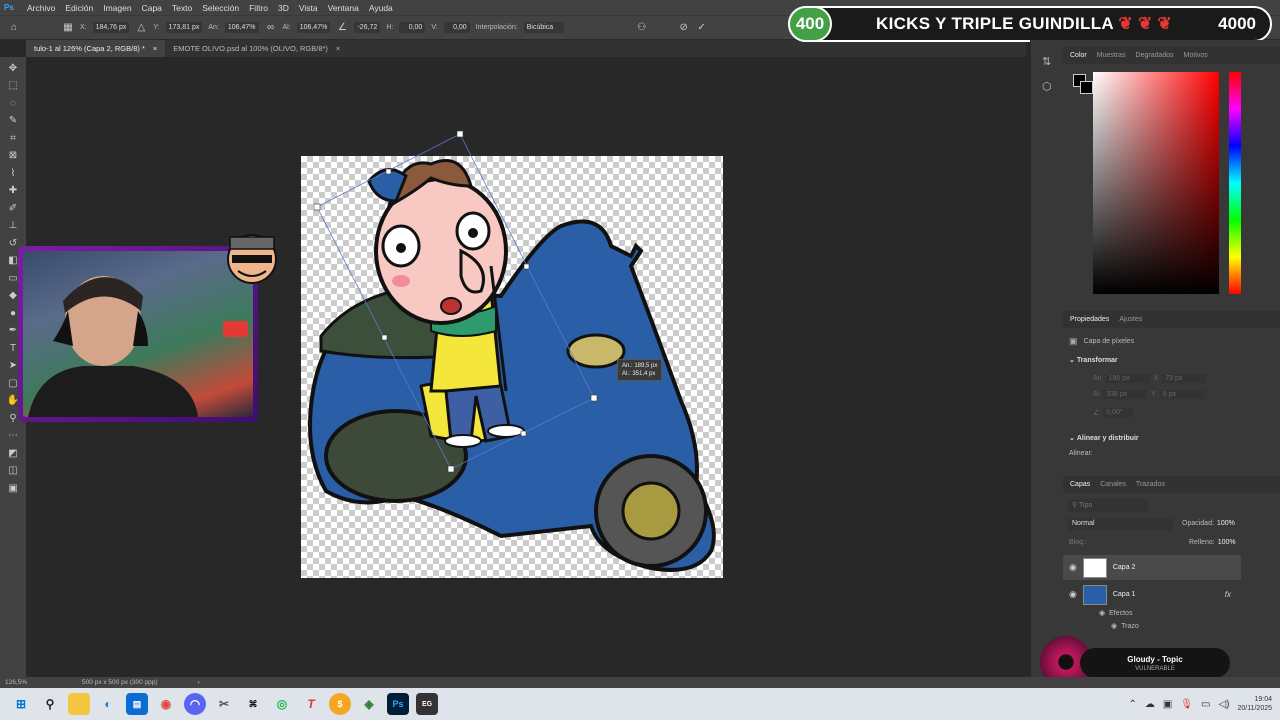 The width and height of the screenshot is (1280, 720). What do you see at coordinates (1227, 542) in the screenshot?
I see `fill-field: 100%` at bounding box center [1227, 542].